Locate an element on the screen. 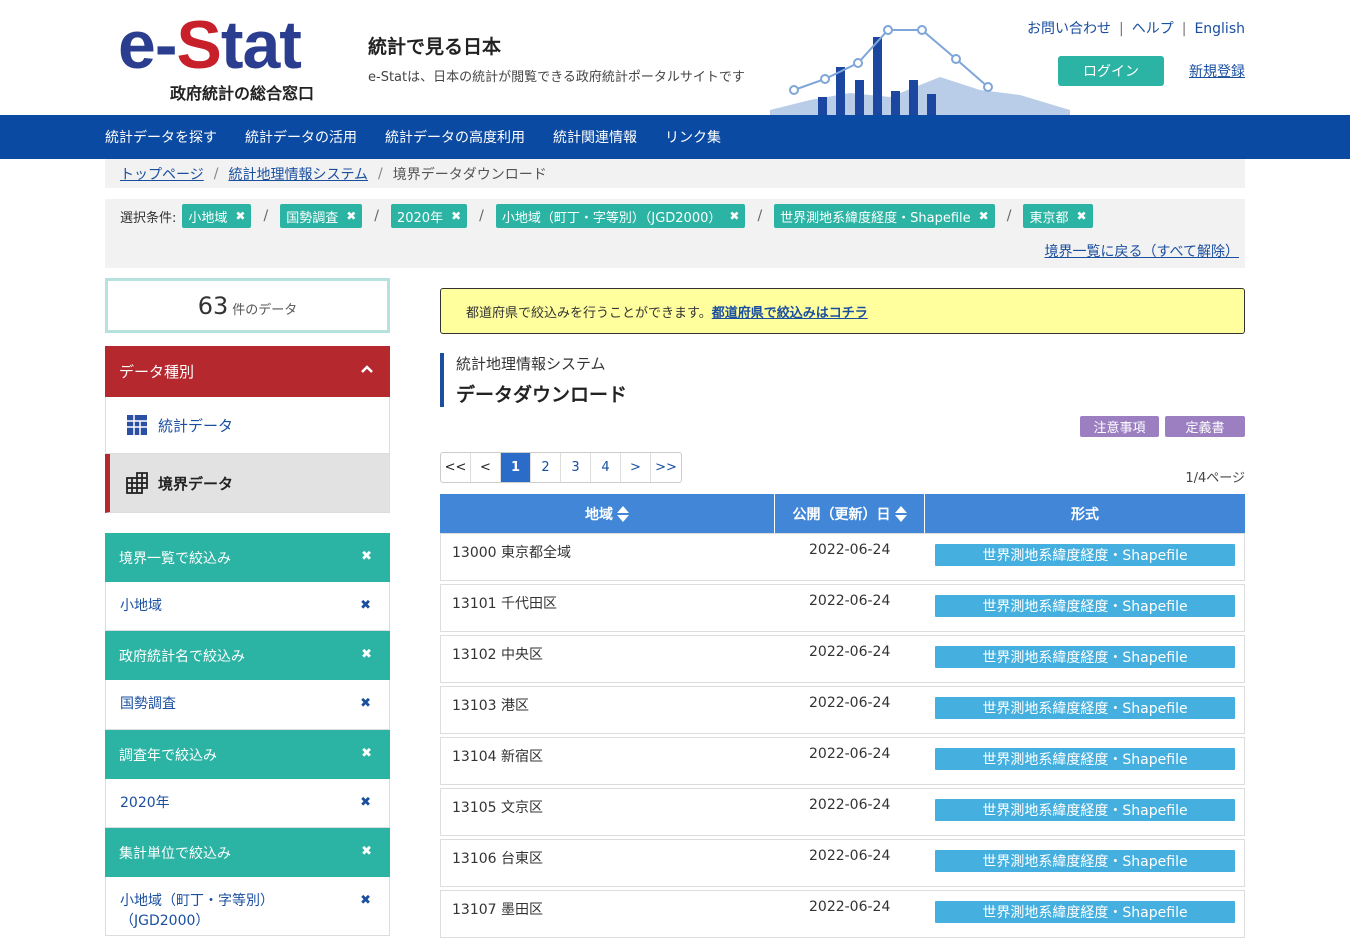 This screenshot has height=938, width=1350. table-header: 地域 公開（更新）日 形式 is located at coordinates (842, 513).